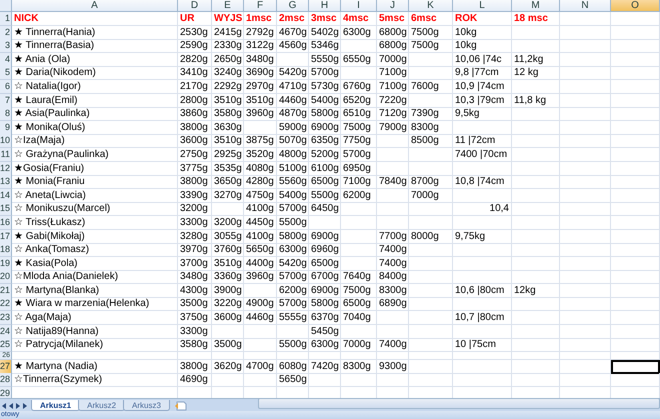 The height and width of the screenshot is (419, 660). What do you see at coordinates (6, 331) in the screenshot?
I see `row-header: 24` at bounding box center [6, 331].